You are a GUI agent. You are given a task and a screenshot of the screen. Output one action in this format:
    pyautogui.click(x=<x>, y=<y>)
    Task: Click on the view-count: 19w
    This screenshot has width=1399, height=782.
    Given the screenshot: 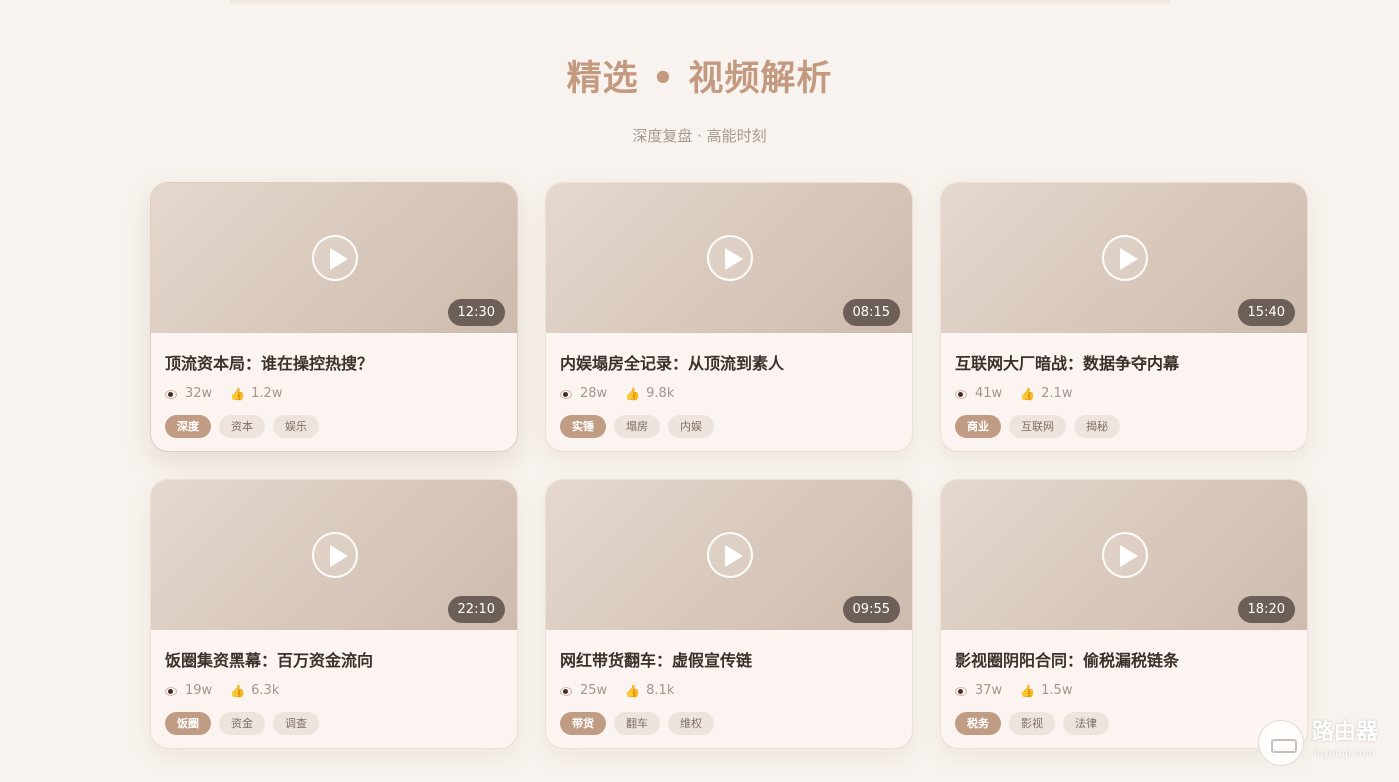 What is the action you would take?
    pyautogui.click(x=199, y=690)
    